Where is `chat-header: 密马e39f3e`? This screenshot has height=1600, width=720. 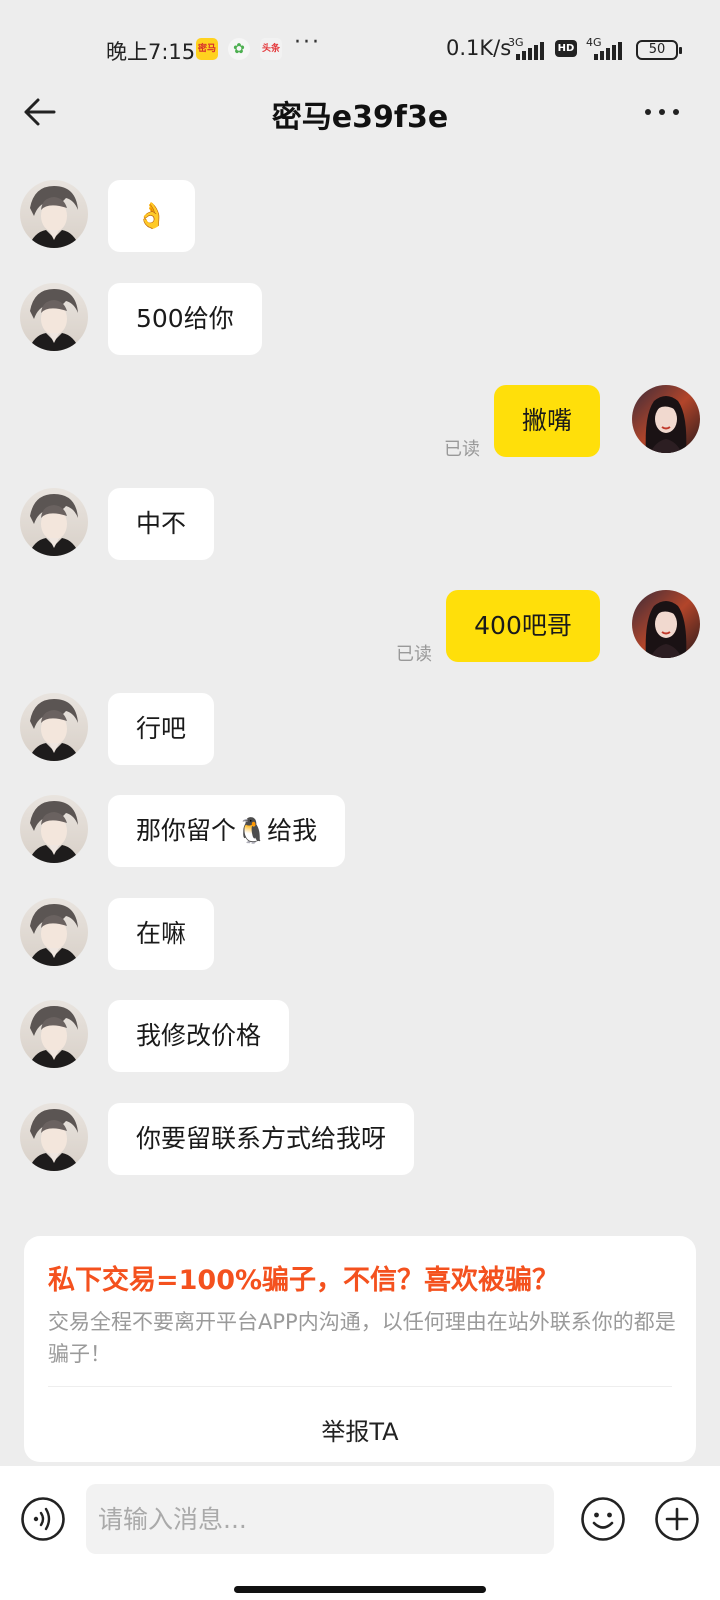 chat-header: 密马e39f3e is located at coordinates (360, 112).